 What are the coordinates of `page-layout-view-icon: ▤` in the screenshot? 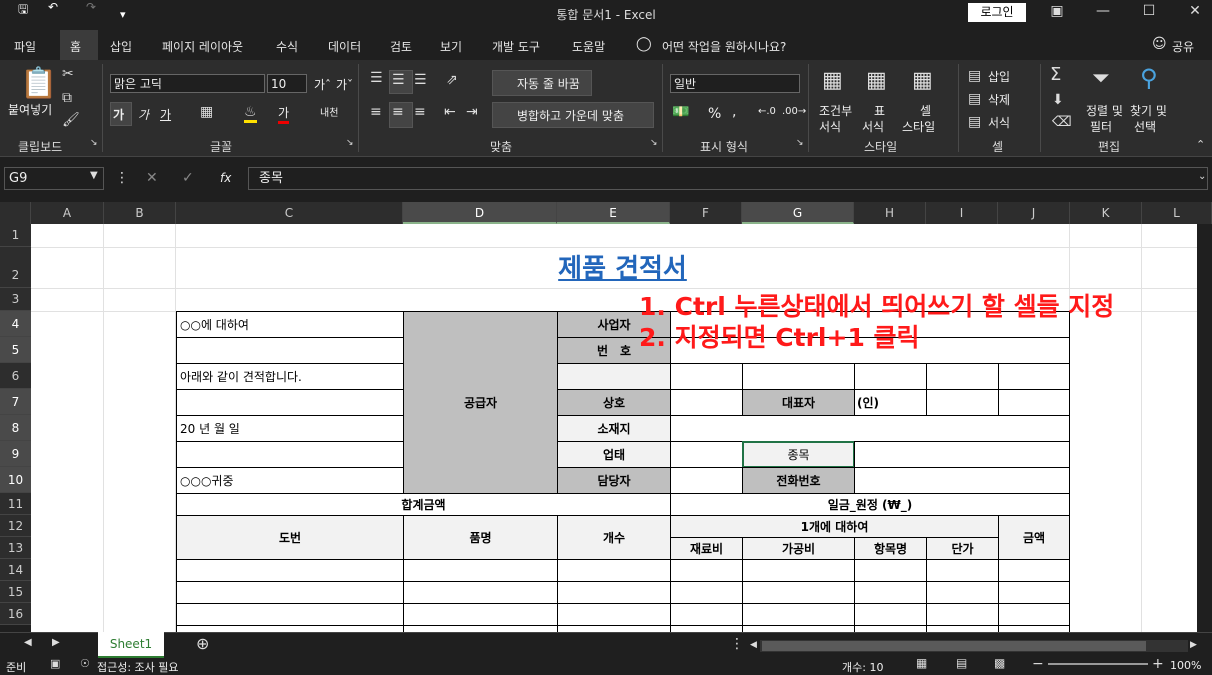 It's located at (961, 663).